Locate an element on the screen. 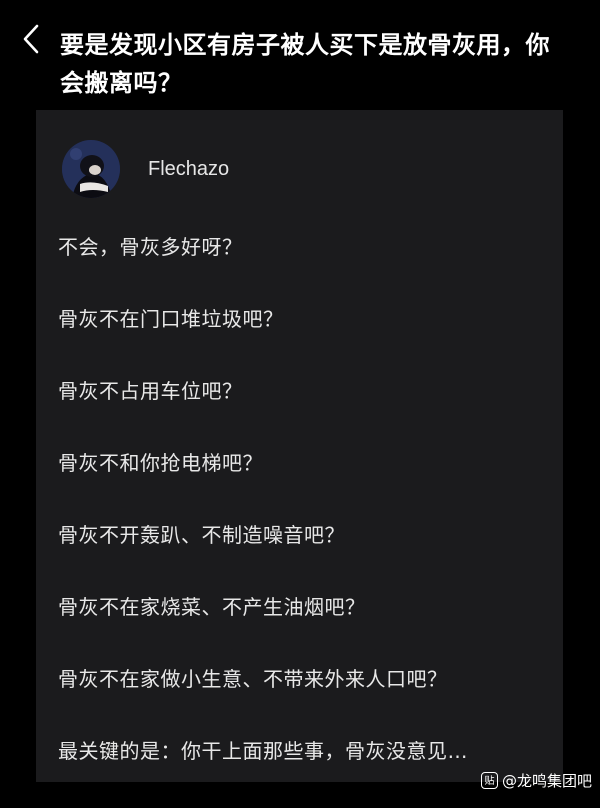 The height and width of the screenshot is (808, 600). answer-line: 不会，骨灰多好呀？ is located at coordinates (150, 247).